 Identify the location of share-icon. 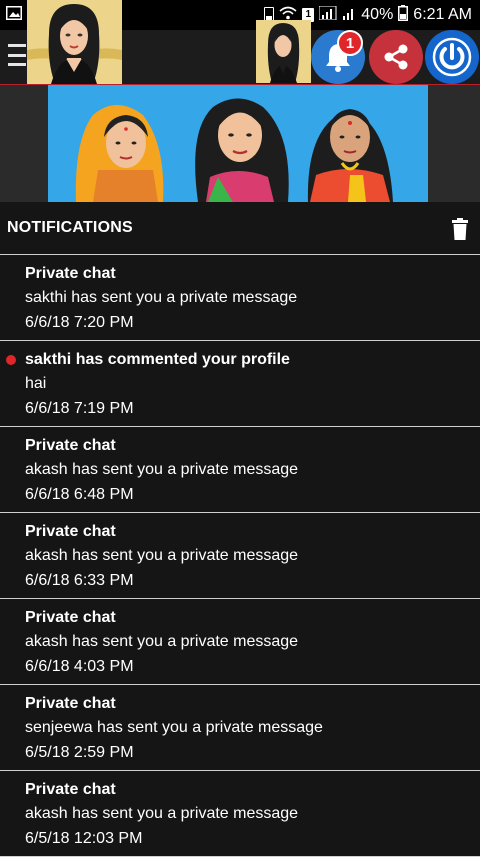
(396, 57).